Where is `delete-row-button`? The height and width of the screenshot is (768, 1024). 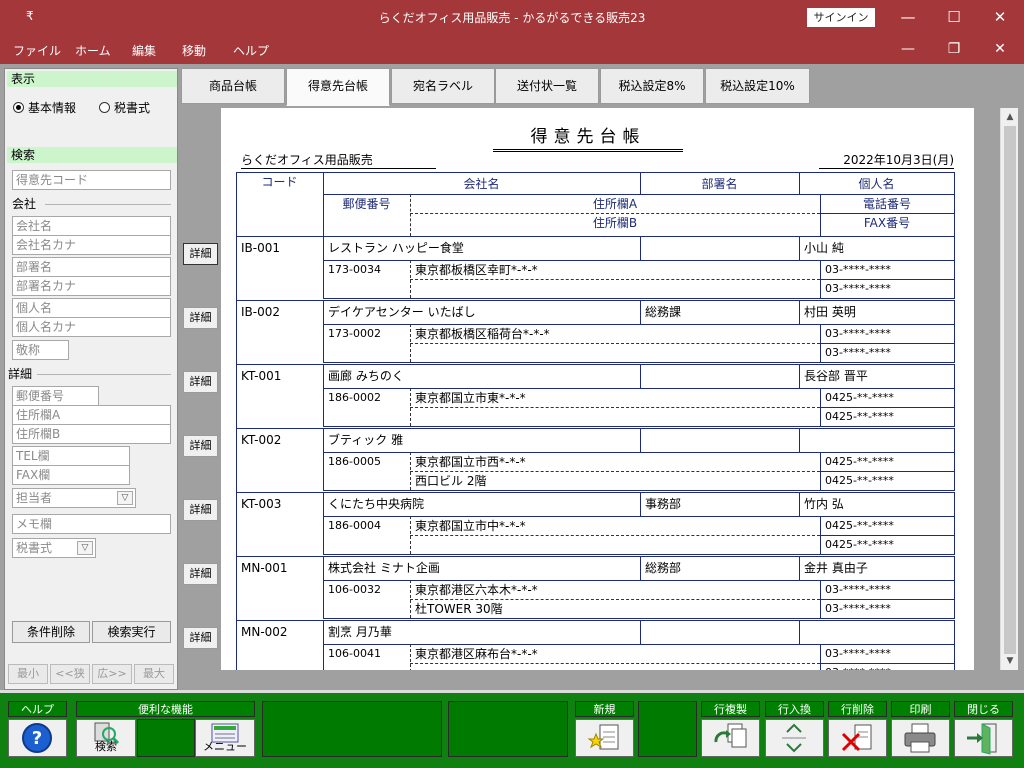 delete-row-button is located at coordinates (857, 738).